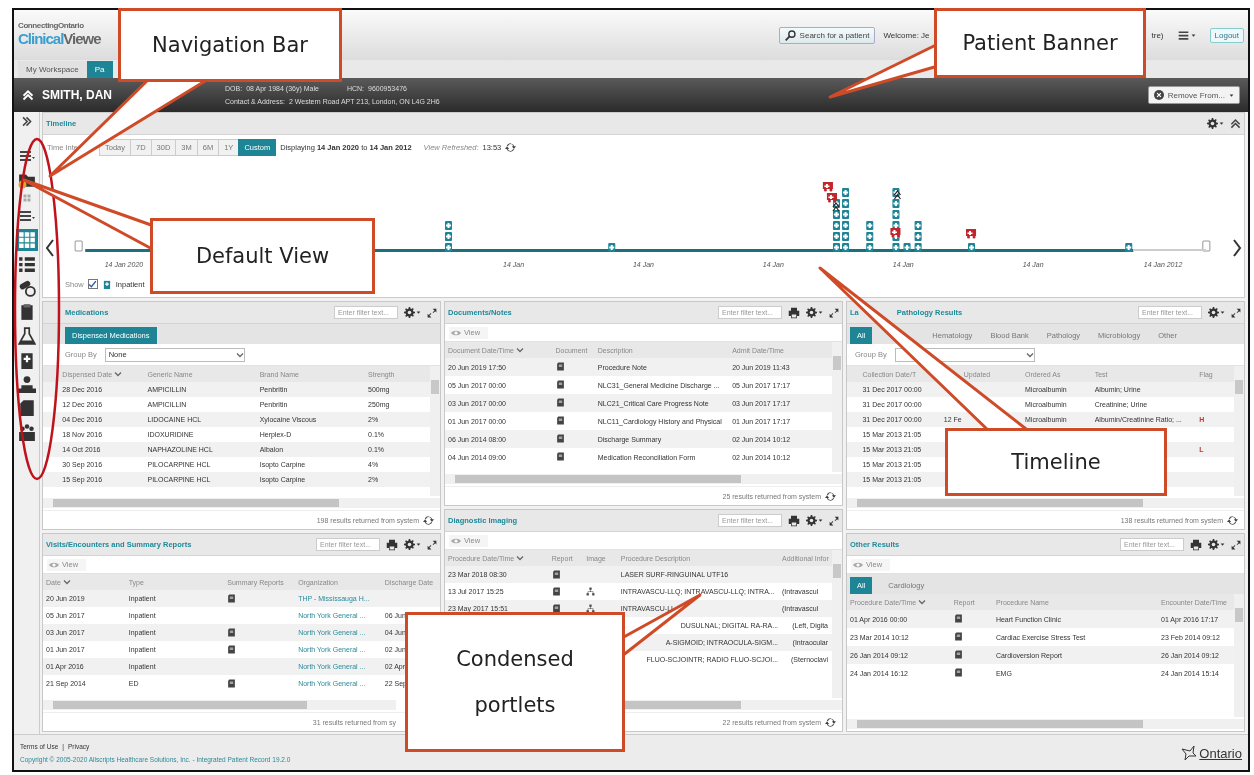 This screenshot has width=1254, height=775. What do you see at coordinates (106, 284) in the screenshot?
I see `hospital-icon` at bounding box center [106, 284].